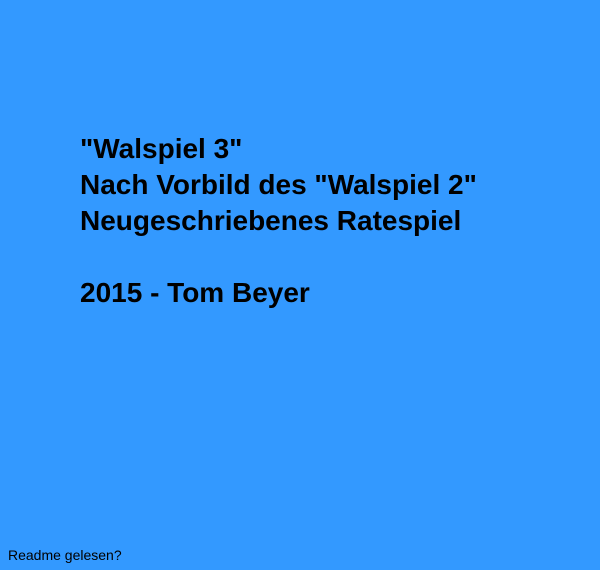 The width and height of the screenshot is (600, 570). I want to click on game-credit: 2015 - Tom Beyer, so click(195, 292).